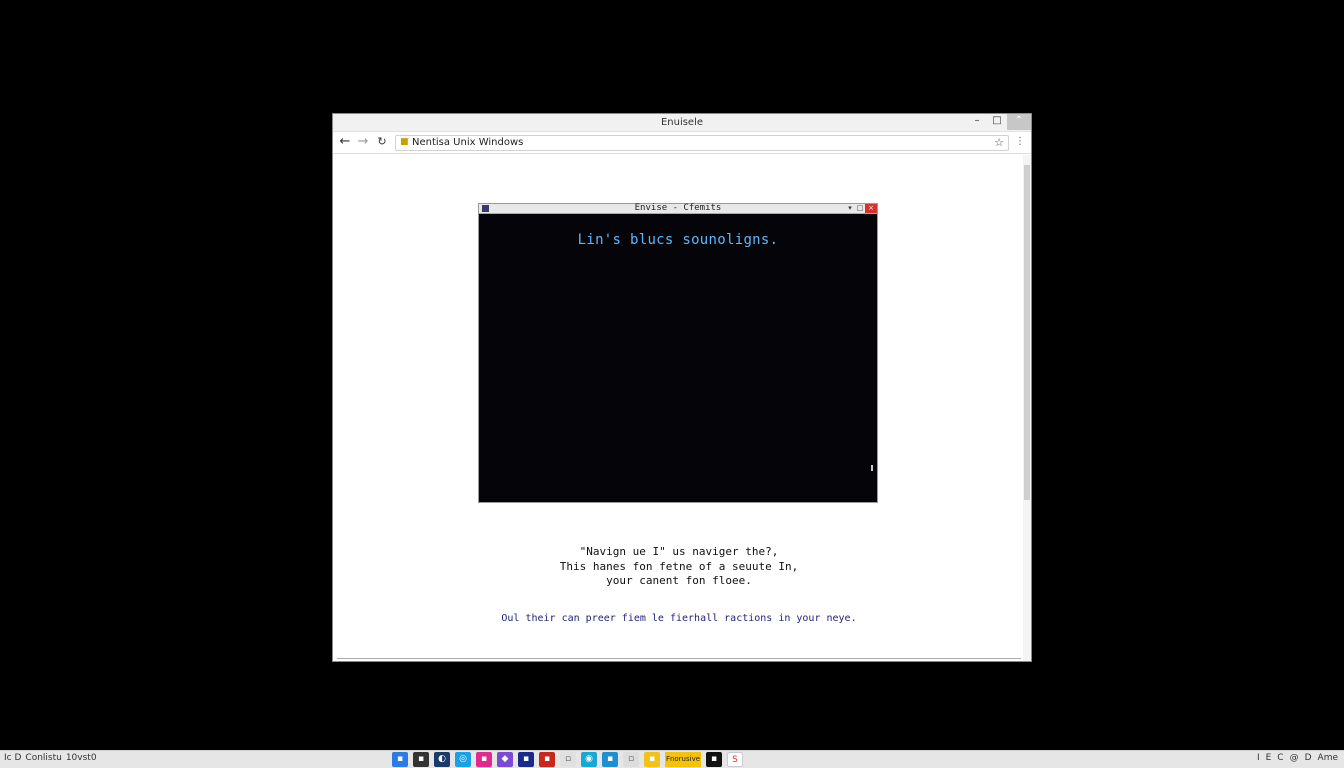 This screenshot has width=1344, height=768. I want to click on forward-arrow-icon: →, so click(363, 142).